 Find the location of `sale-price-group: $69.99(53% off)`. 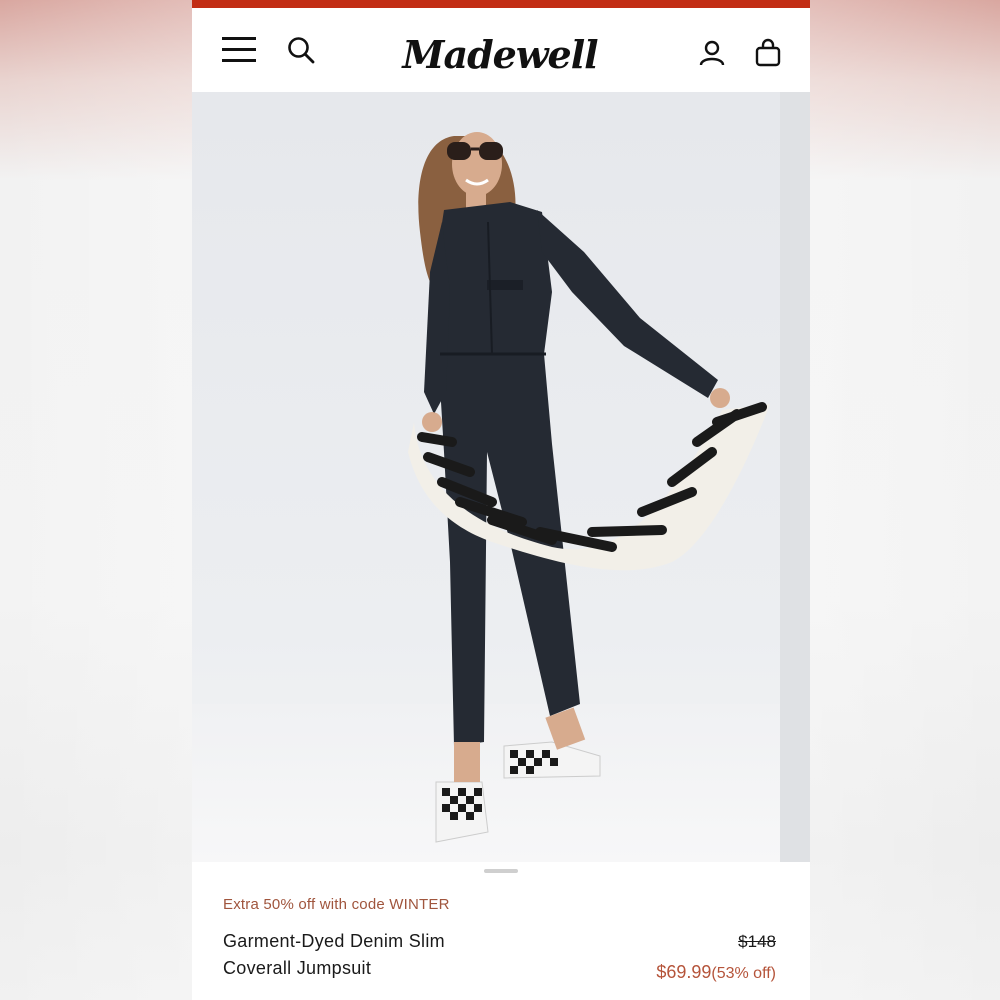

sale-price-group: $69.99(53% off) is located at coordinates (716, 972).